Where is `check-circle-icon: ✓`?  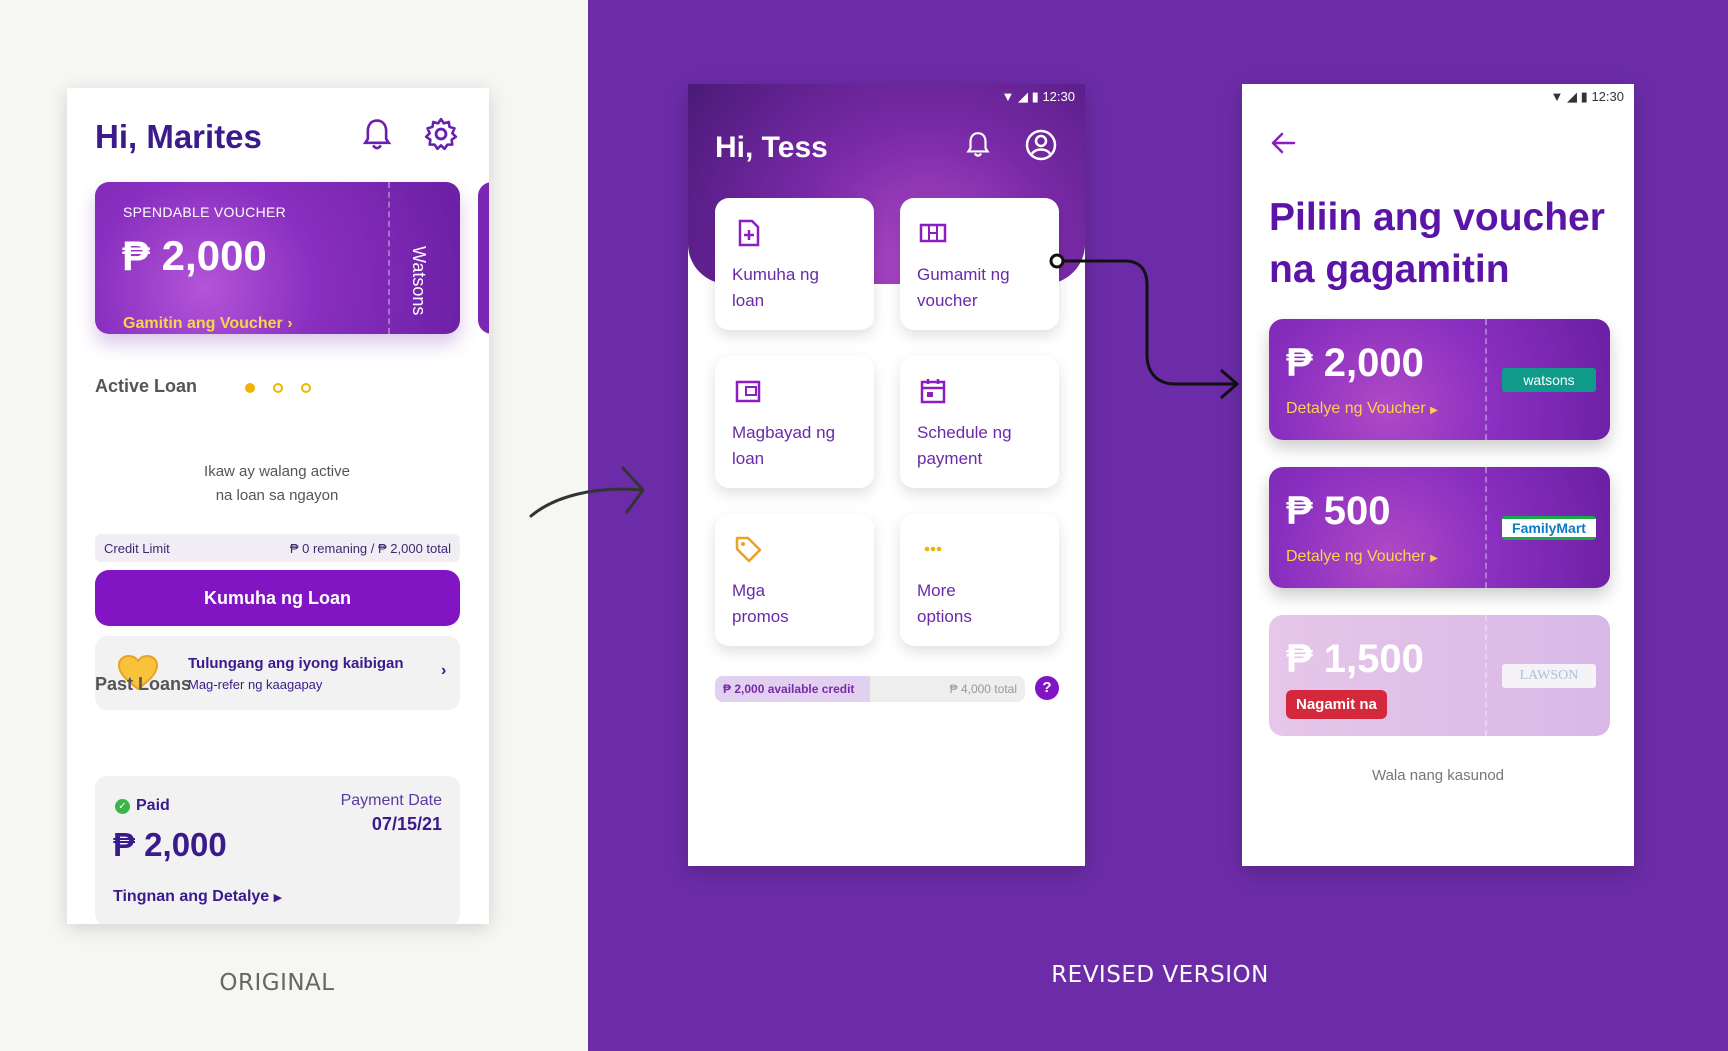 check-circle-icon: ✓ is located at coordinates (122, 806).